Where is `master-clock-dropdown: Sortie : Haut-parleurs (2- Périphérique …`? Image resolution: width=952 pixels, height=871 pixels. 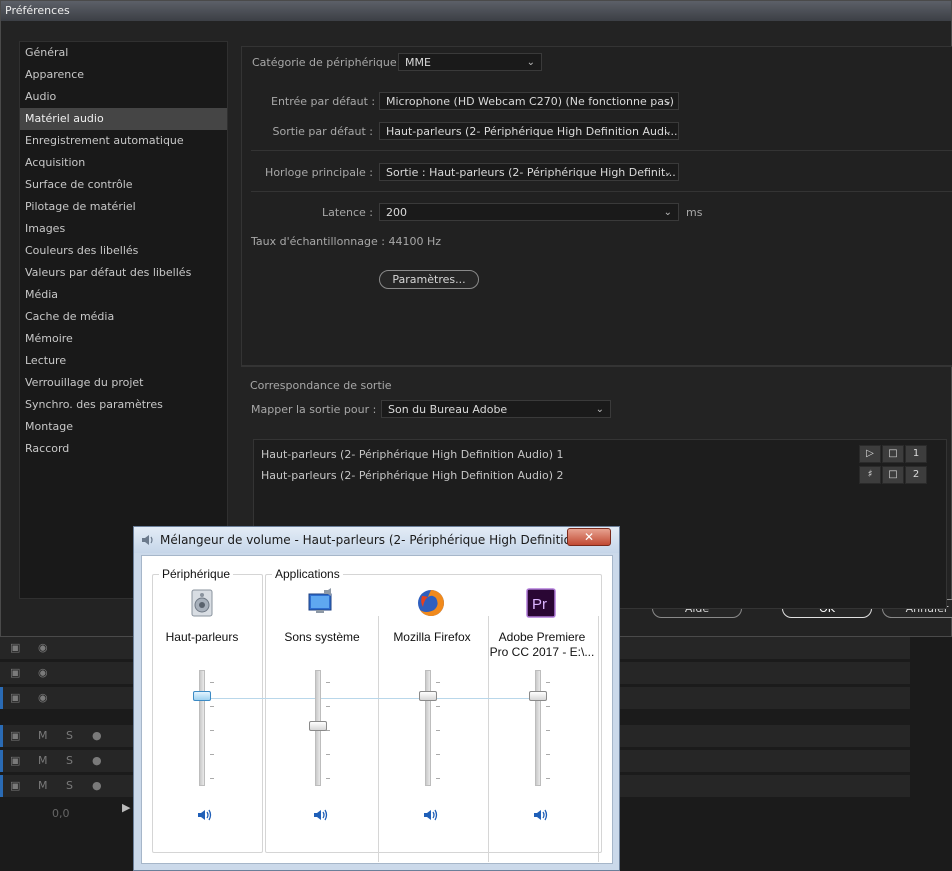
master-clock-dropdown: Sortie : Haut-parleurs (2- Périphérique … is located at coordinates (529, 172).